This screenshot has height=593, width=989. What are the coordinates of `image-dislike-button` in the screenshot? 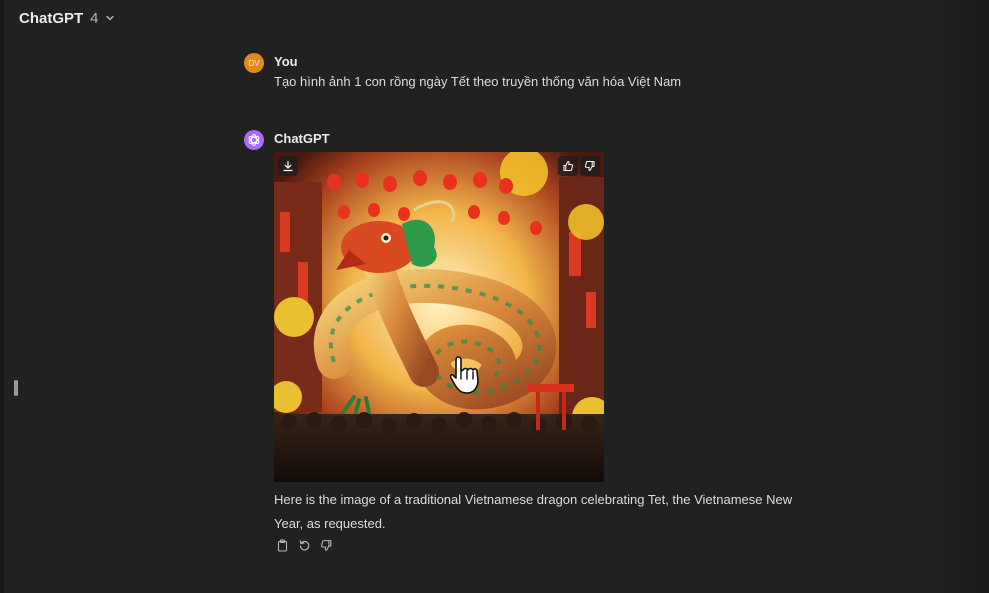 It's located at (590, 166).